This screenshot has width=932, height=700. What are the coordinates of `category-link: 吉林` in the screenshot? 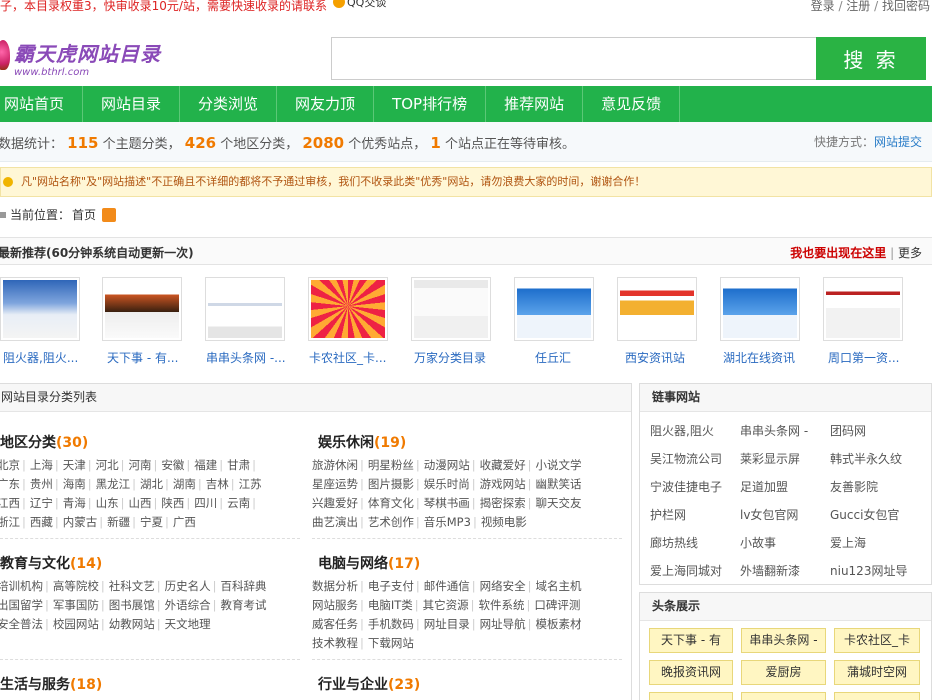 It's located at (217, 484).